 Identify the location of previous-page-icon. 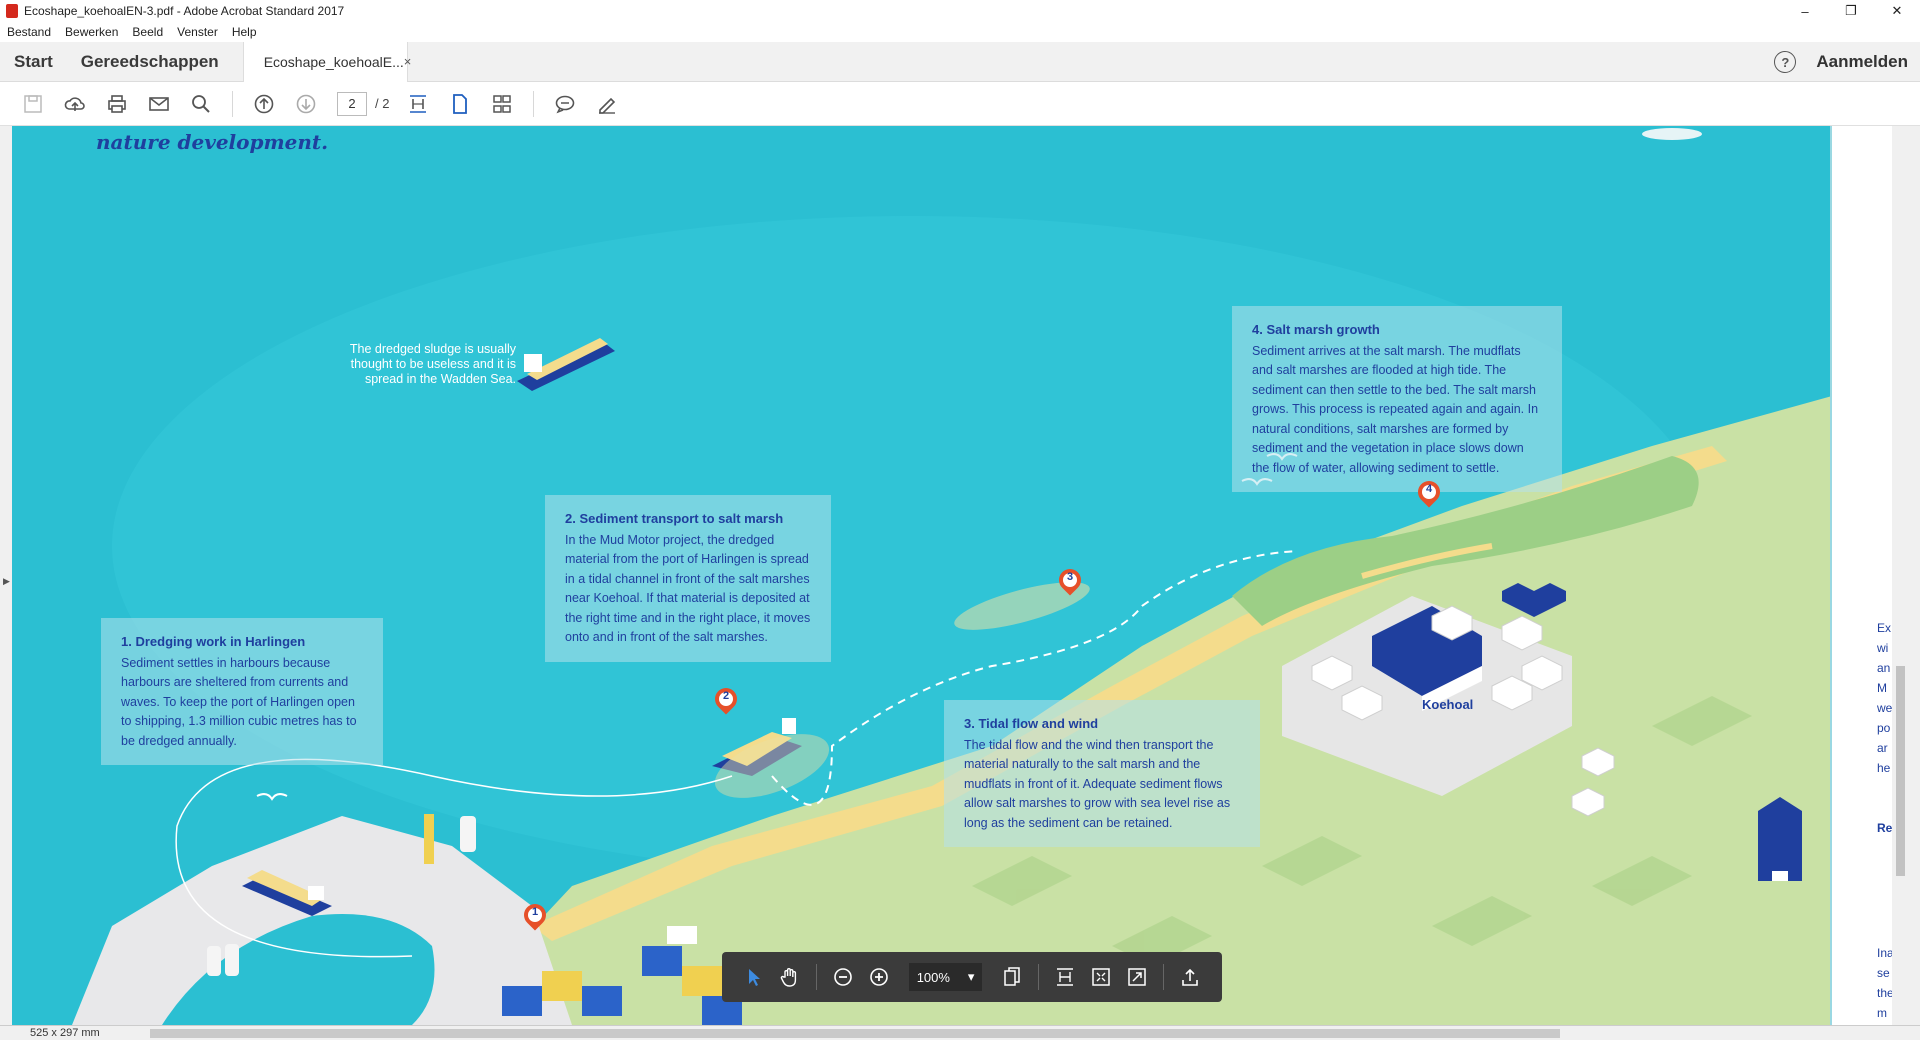
(264, 104).